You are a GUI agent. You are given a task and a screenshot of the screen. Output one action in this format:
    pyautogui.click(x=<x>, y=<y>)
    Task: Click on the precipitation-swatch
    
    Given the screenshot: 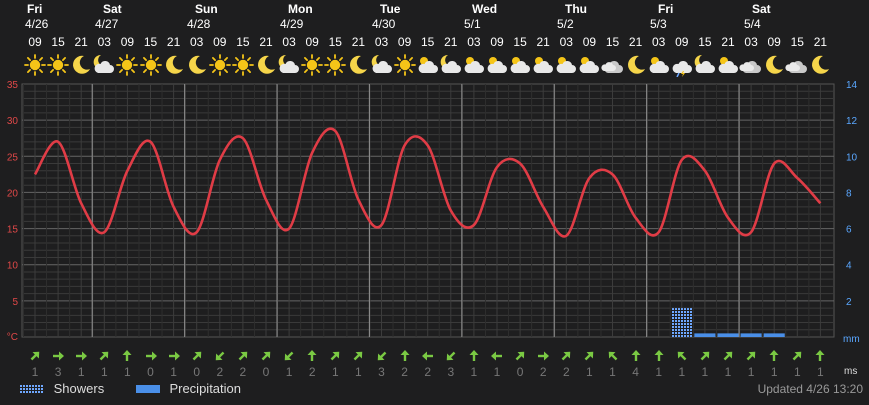 What is the action you would take?
    pyautogui.click(x=147, y=388)
    